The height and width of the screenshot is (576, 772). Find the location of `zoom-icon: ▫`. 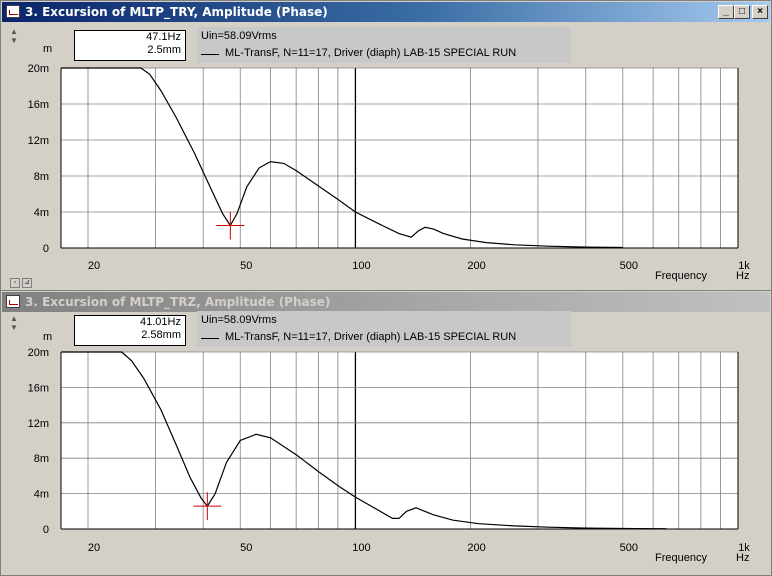

zoom-icon: ▫ is located at coordinates (15, 283).